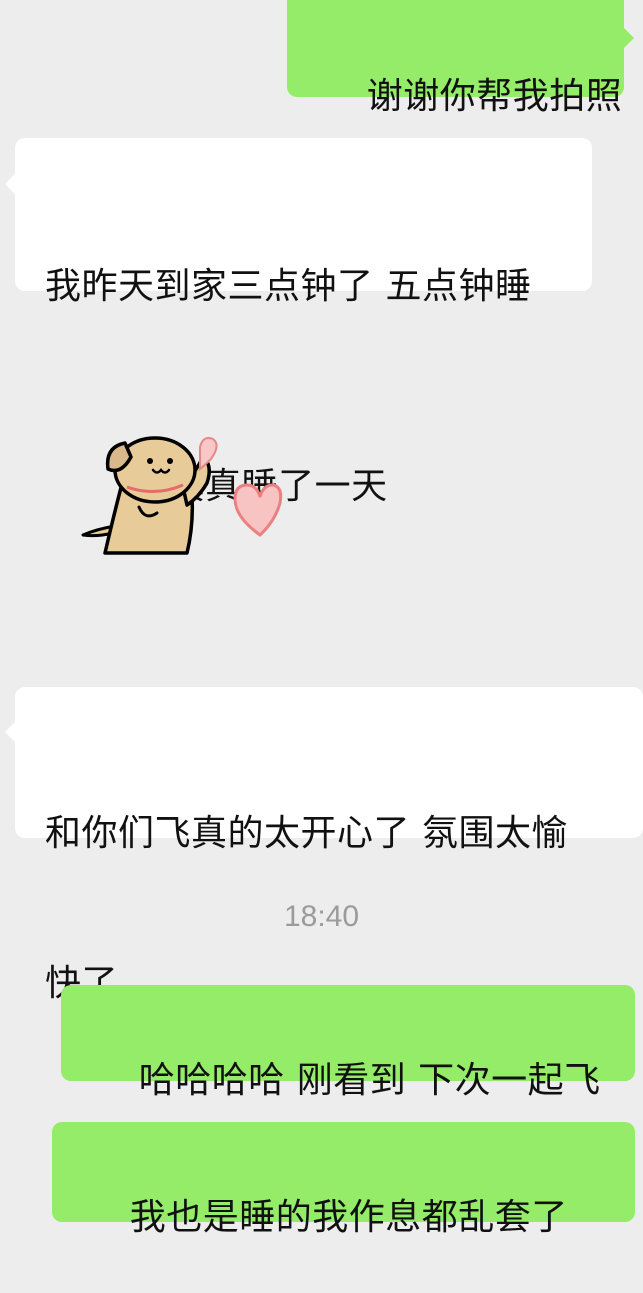 This screenshot has width=643, height=1293. Describe the element at coordinates (369, 1080) in the screenshot. I see `message-text: 哈哈哈哈 刚看到 下次一起飞` at that location.